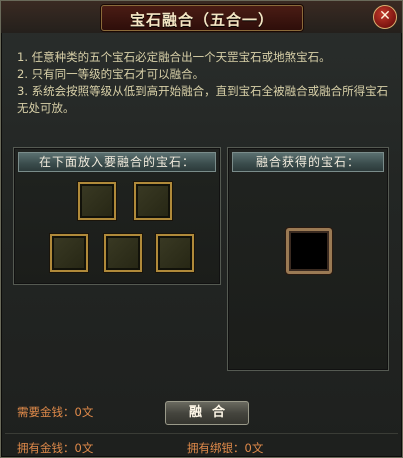 The height and width of the screenshot is (458, 403). Describe the element at coordinates (46, 412) in the screenshot. I see `required-money-label: 需要金钱：` at that location.